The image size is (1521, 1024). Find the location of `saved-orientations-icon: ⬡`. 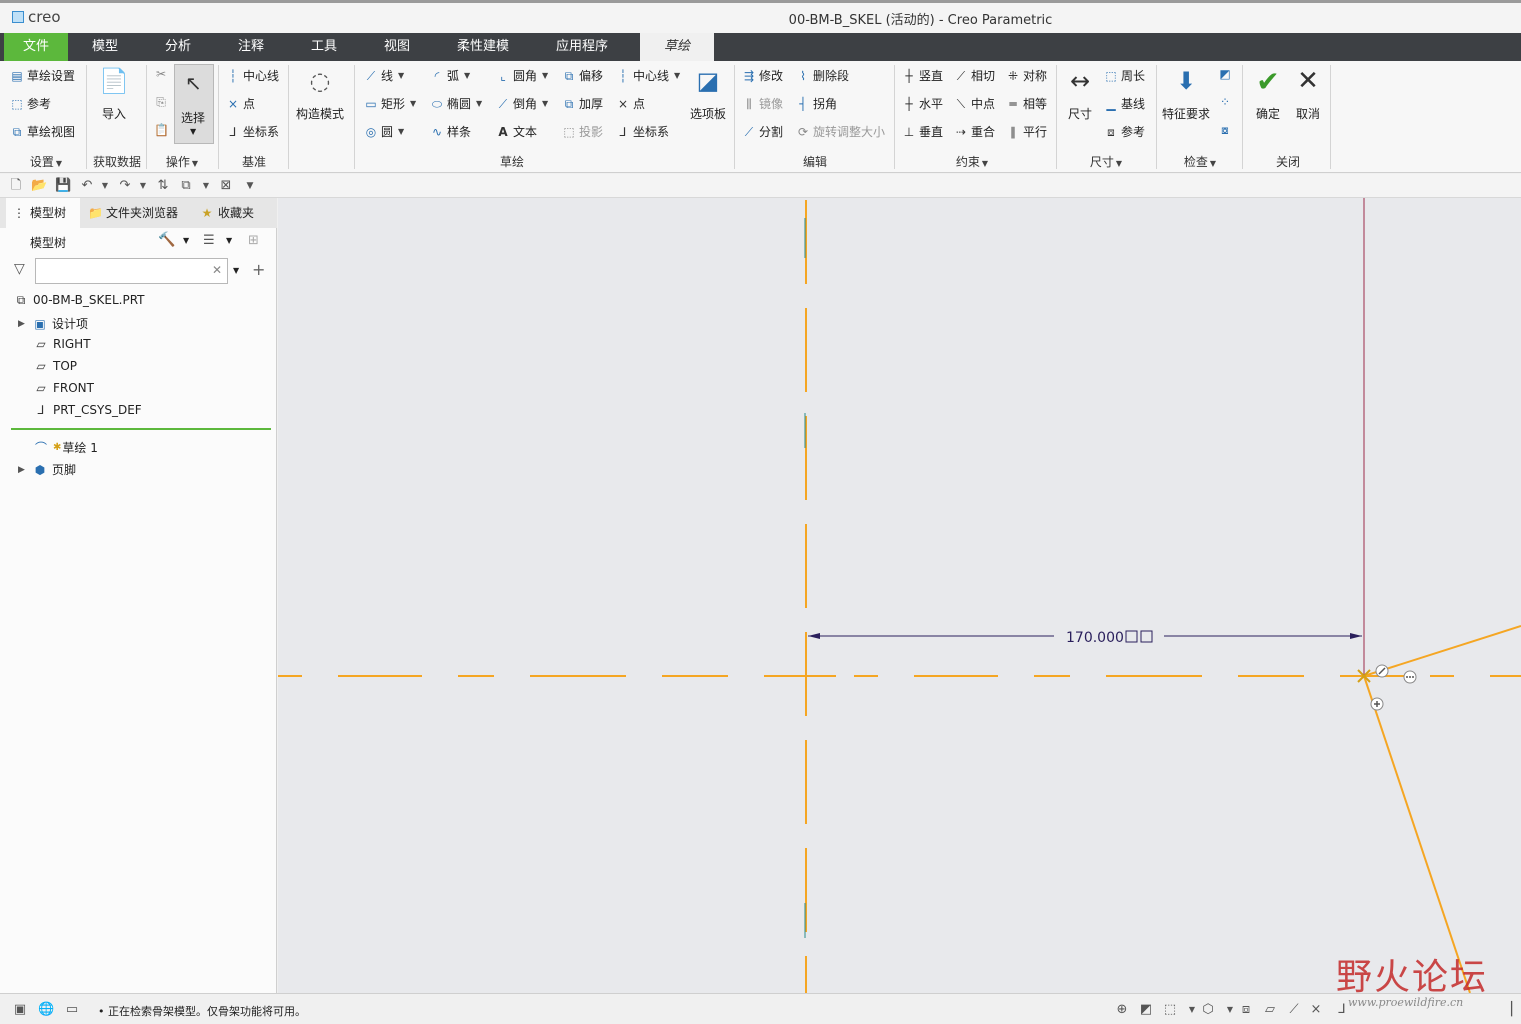

saved-orientations-icon: ⬡ is located at coordinates (1208, 1010).